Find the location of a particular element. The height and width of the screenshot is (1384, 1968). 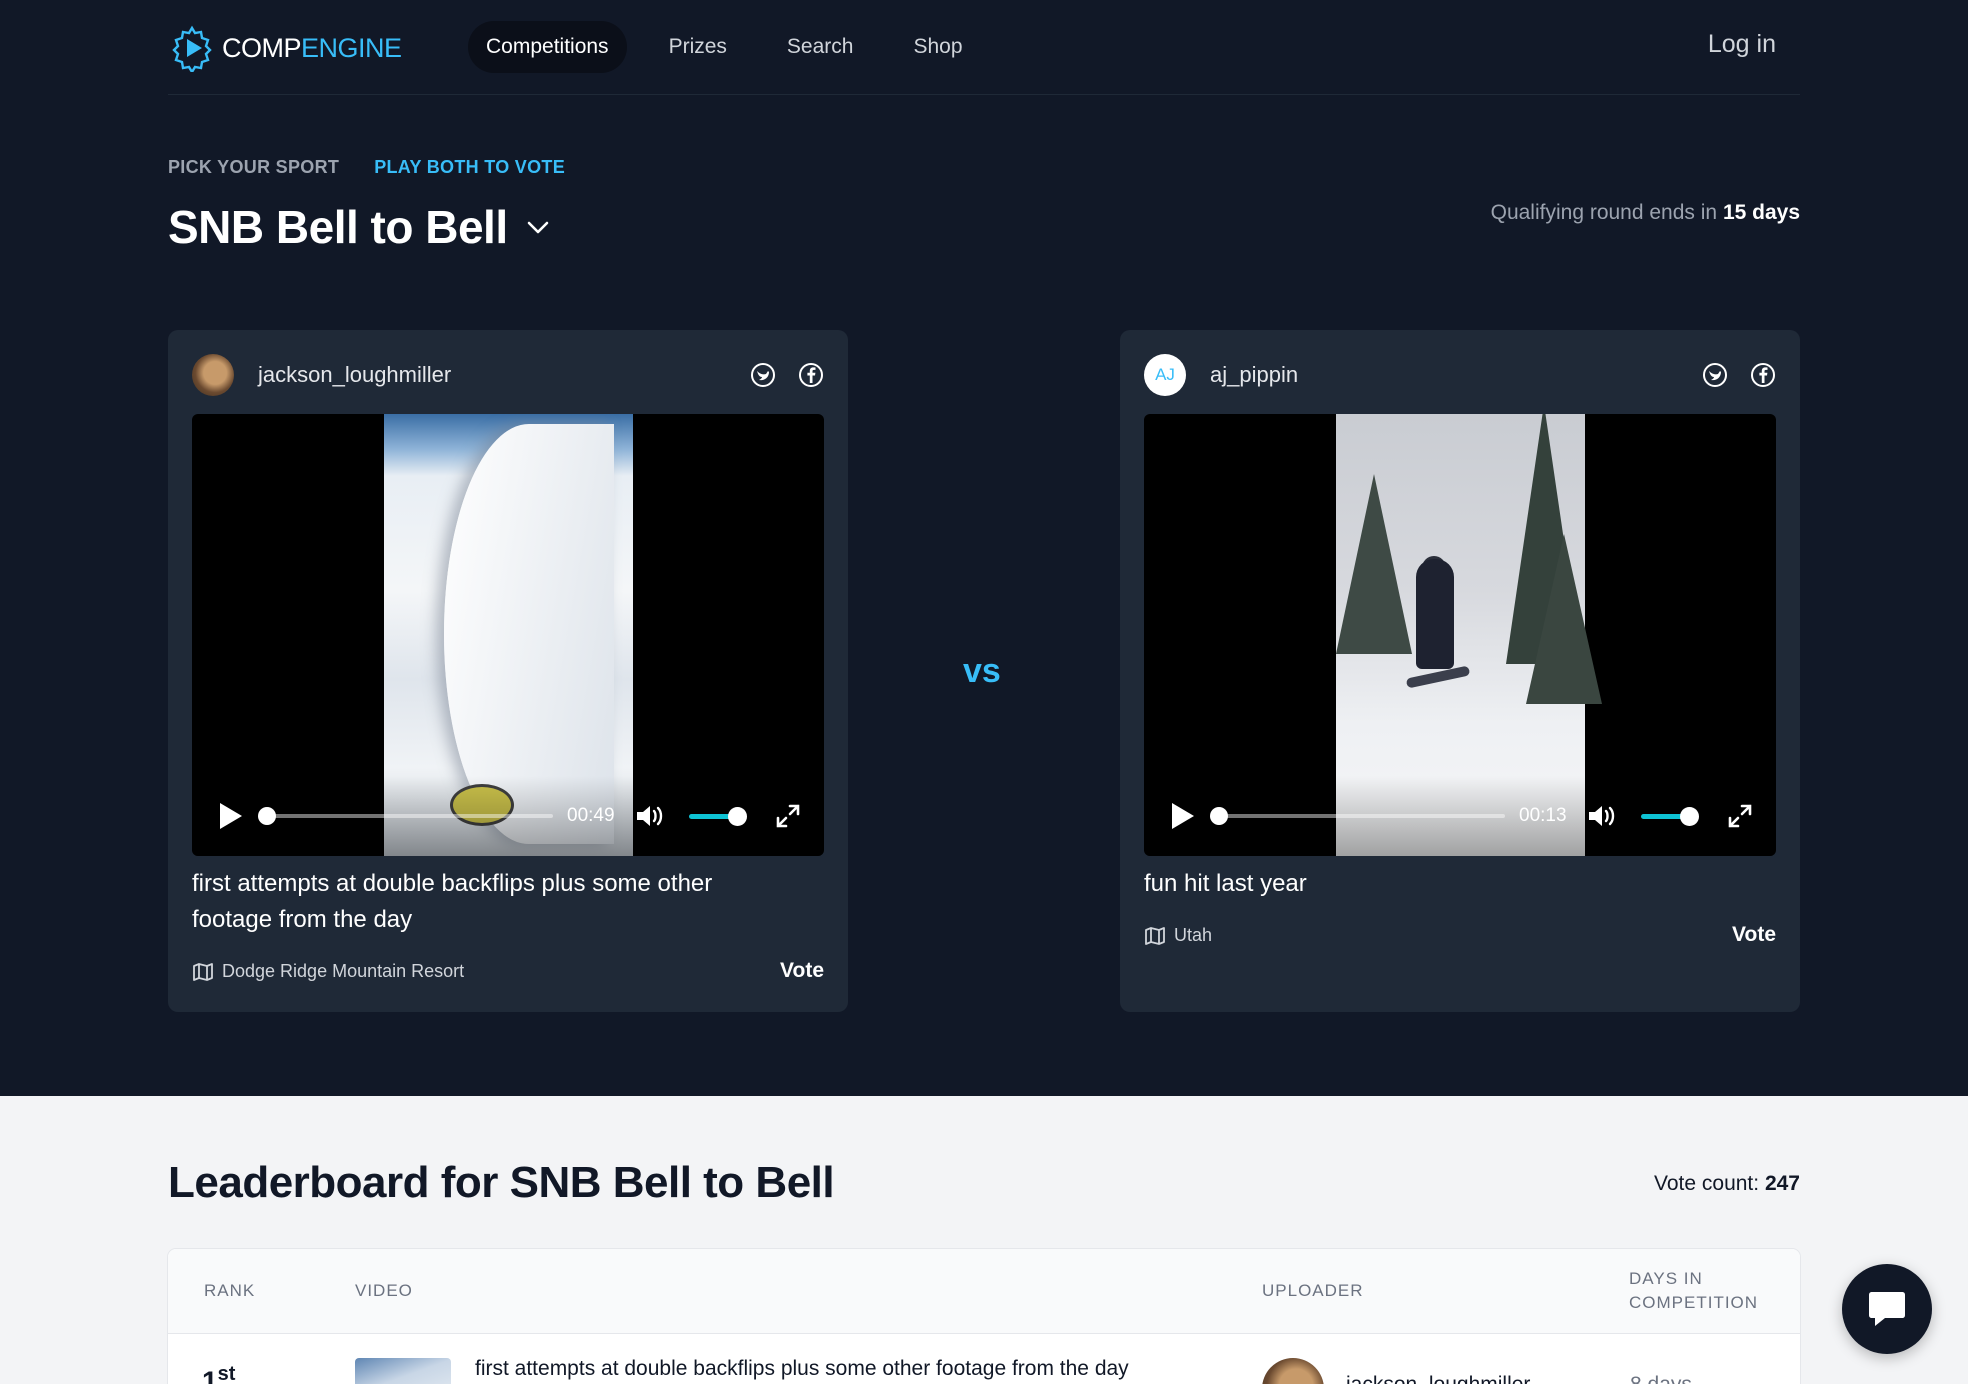

chat-icon is located at coordinates (1887, 1309).